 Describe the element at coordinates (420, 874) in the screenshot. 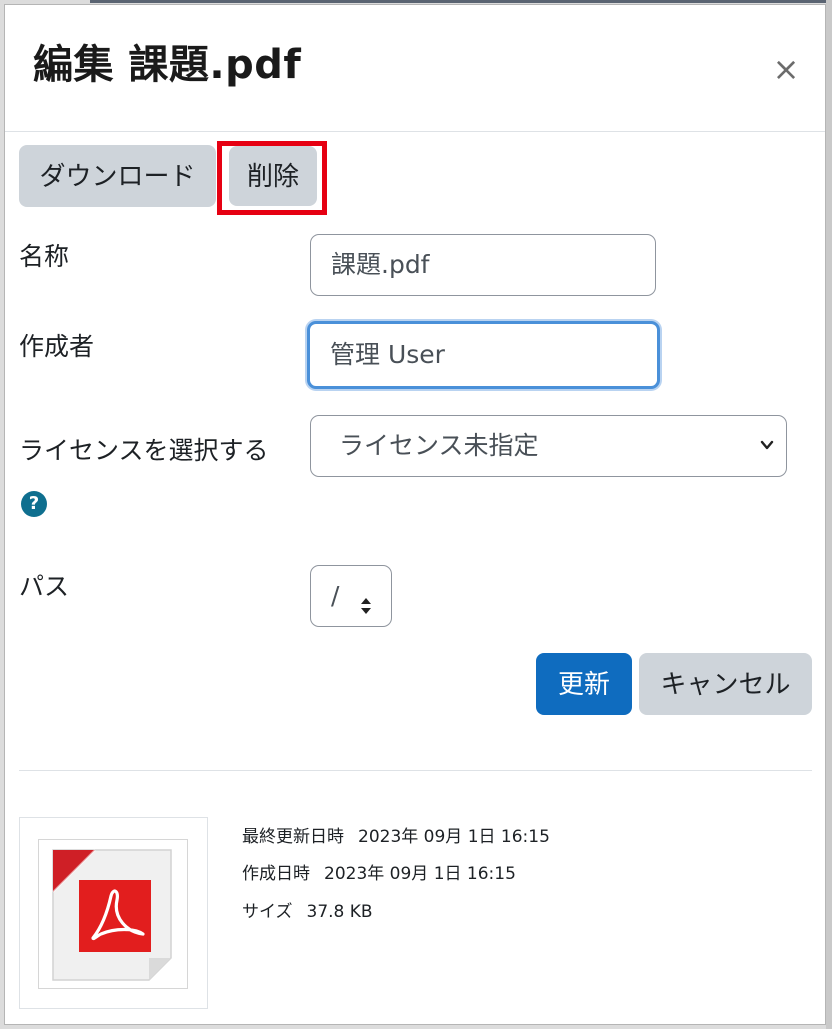

I see `created-value: 2023年 09月 1日 16:15` at that location.